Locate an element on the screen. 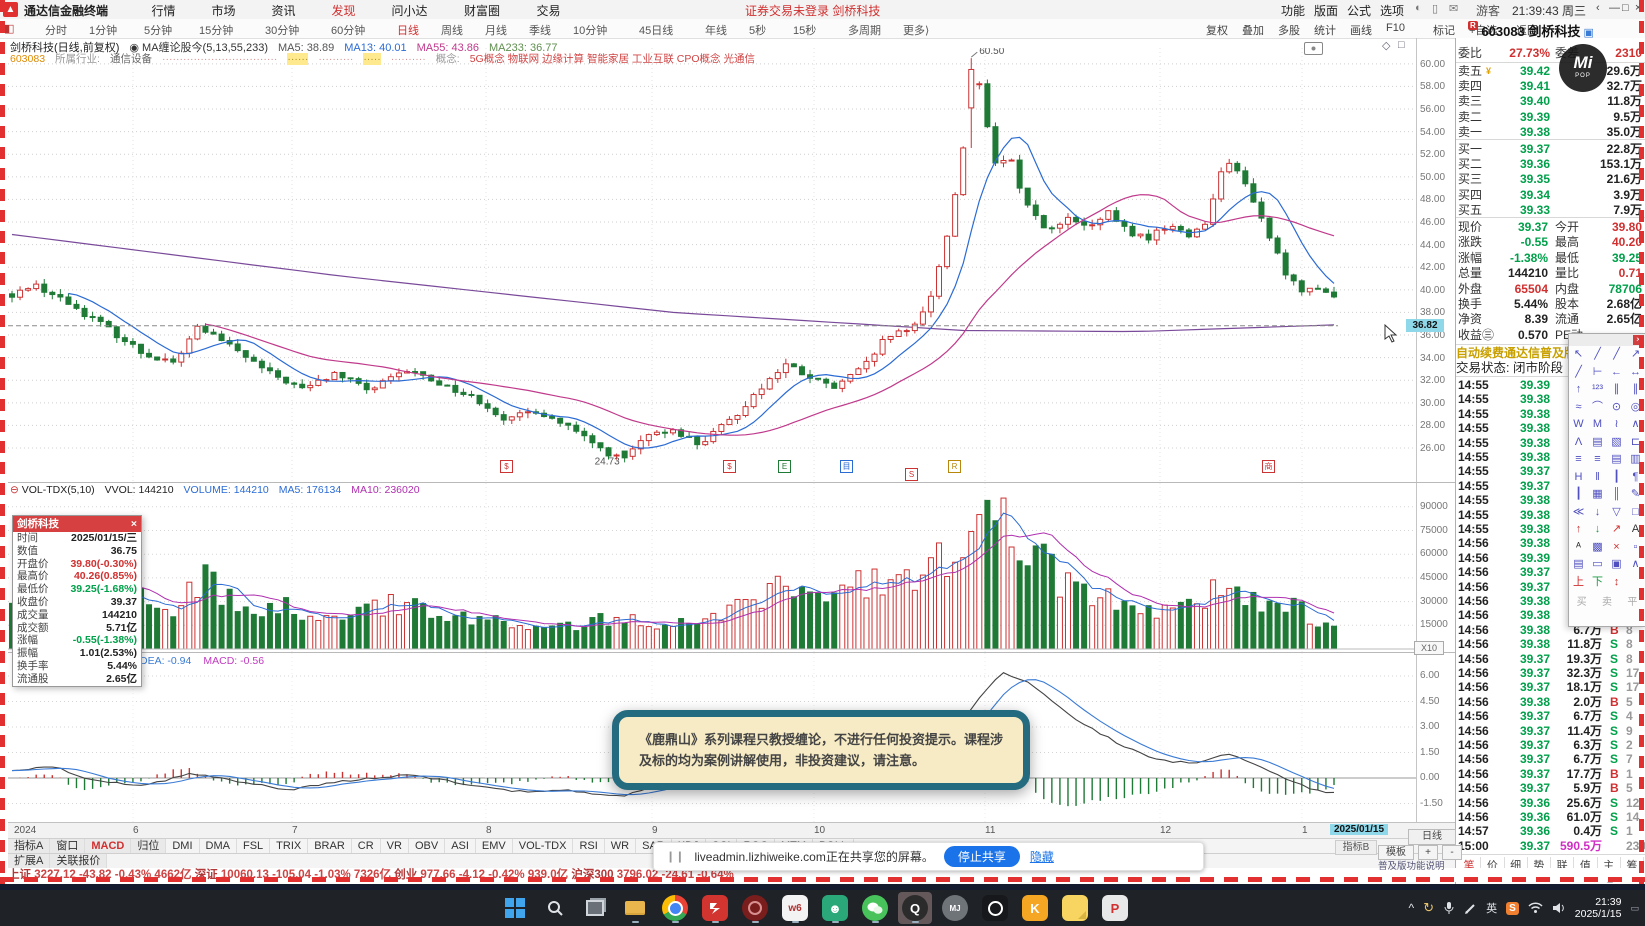 The image size is (1645, 926). indicator-EMV: EMV is located at coordinates (494, 846).